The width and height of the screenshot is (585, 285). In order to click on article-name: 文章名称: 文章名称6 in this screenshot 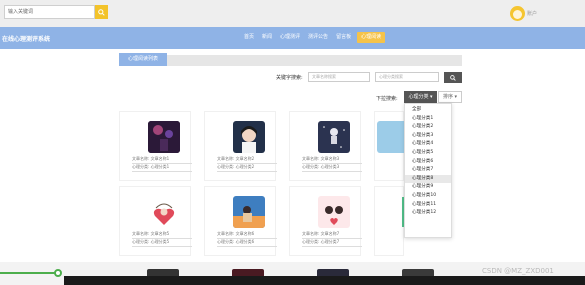, I will do `click(247, 235)`.